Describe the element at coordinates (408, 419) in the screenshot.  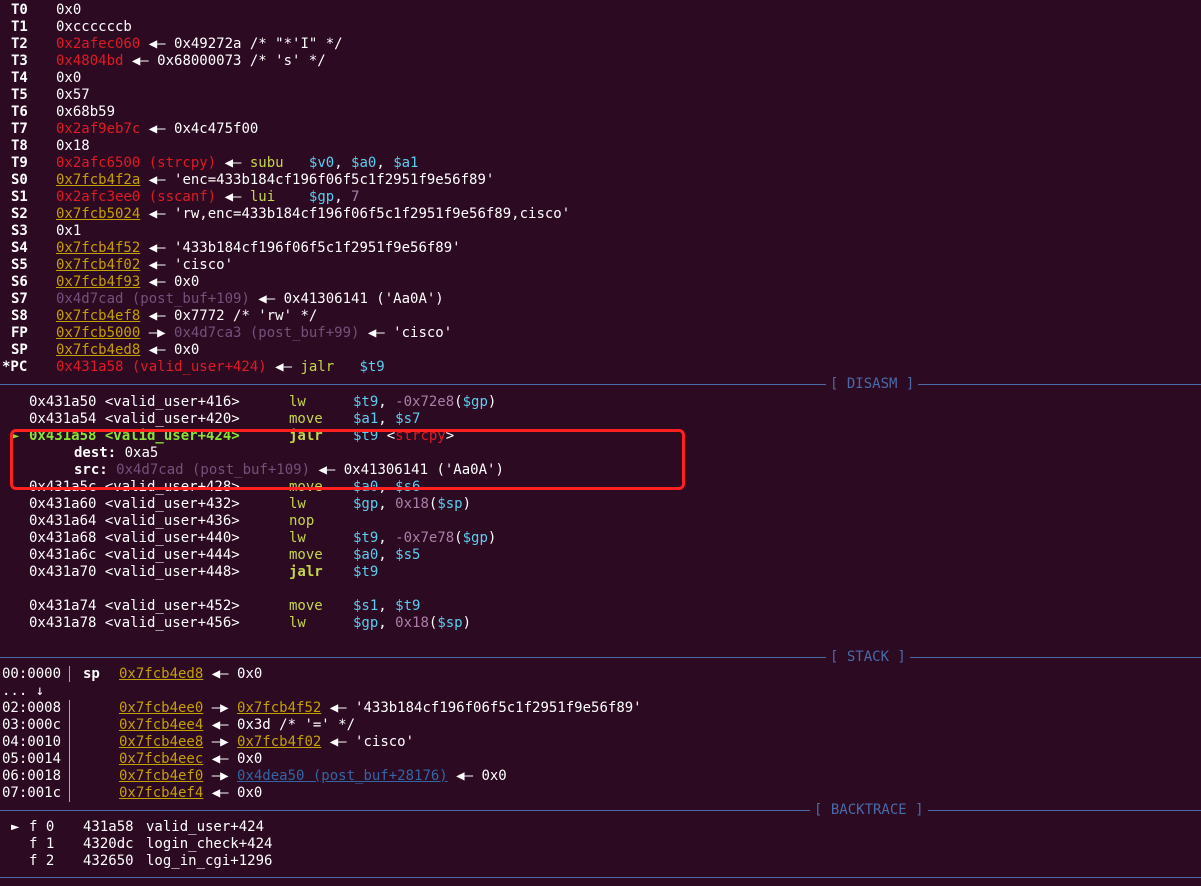
I see `value-text: $s7` at that location.